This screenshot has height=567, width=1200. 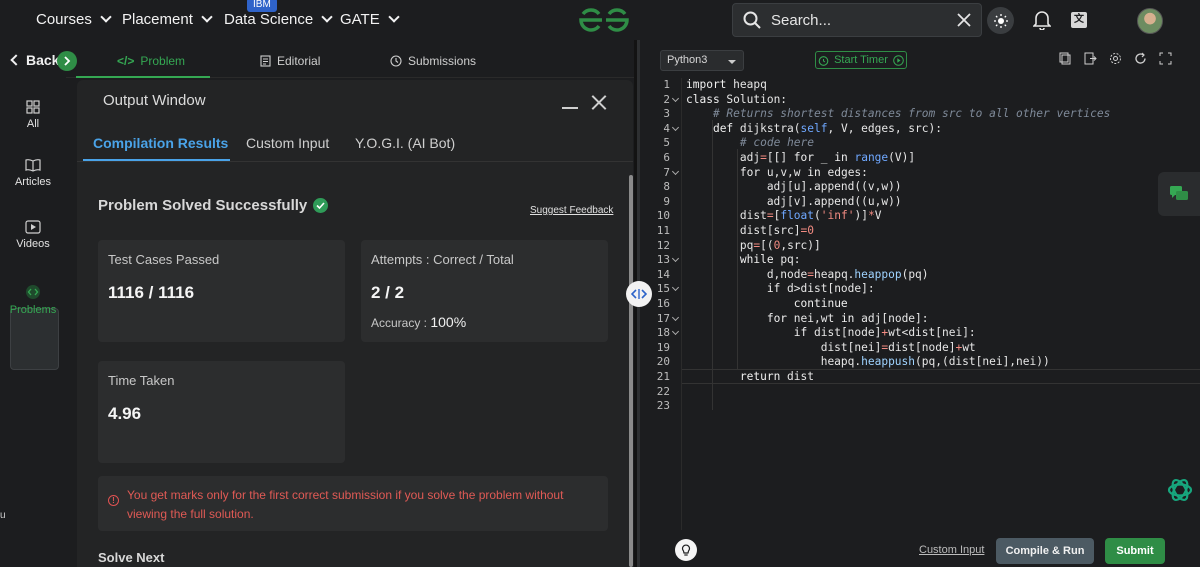 I want to click on code-line: while pq:, so click(x=743, y=259).